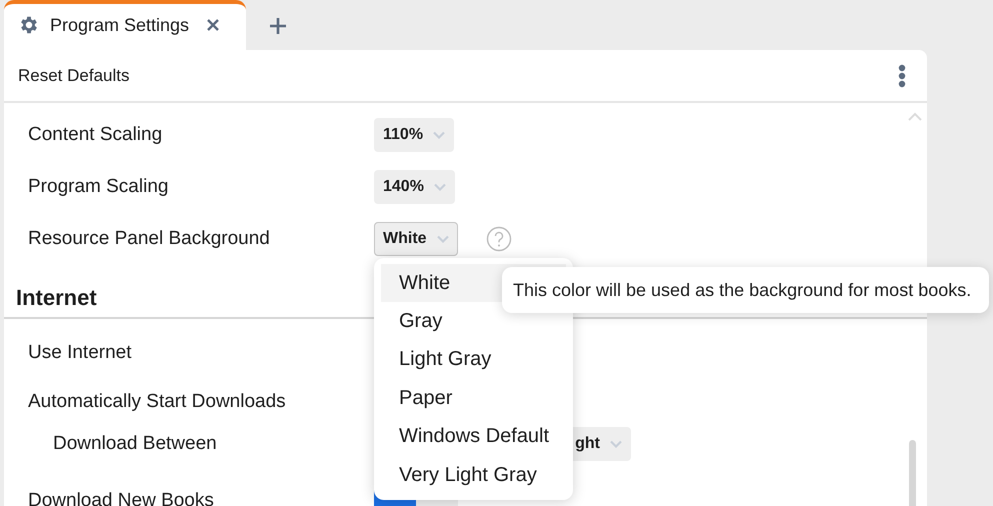 The image size is (993, 506). Describe the element at coordinates (29, 25) in the screenshot. I see `gear-icon` at that location.